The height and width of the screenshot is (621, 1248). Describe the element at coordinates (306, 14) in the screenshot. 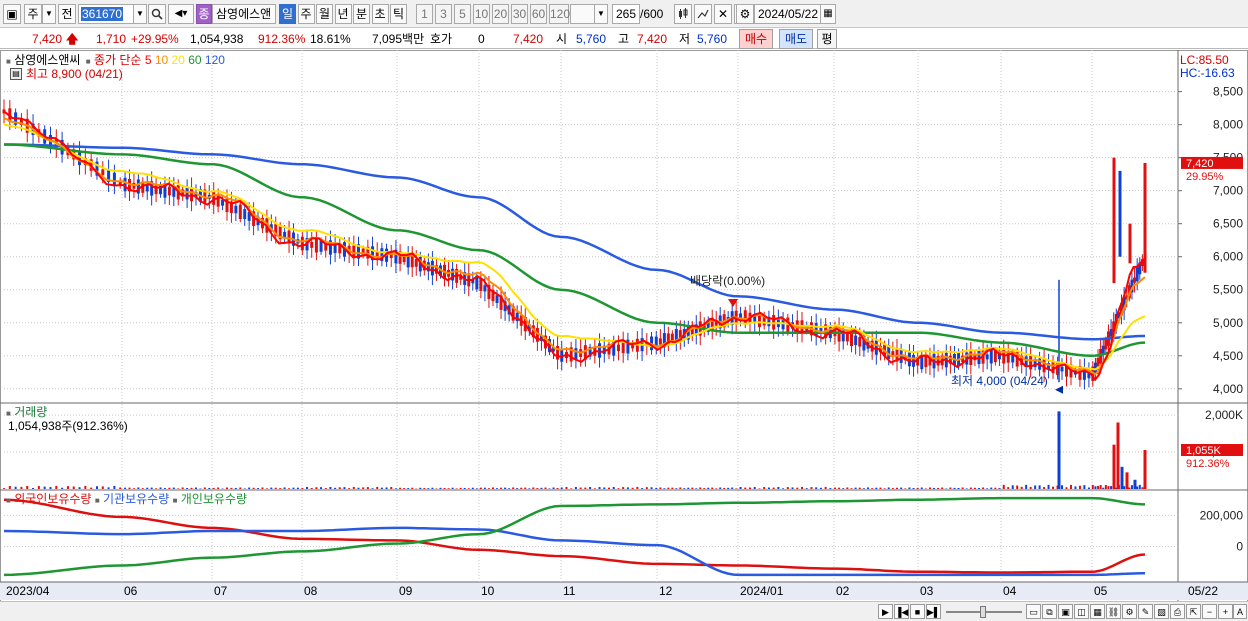

I see `period-button-1: 주` at that location.